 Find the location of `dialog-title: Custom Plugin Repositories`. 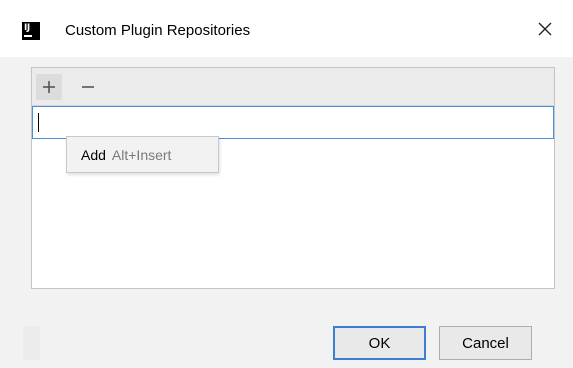

dialog-title: Custom Plugin Repositories is located at coordinates (158, 30).